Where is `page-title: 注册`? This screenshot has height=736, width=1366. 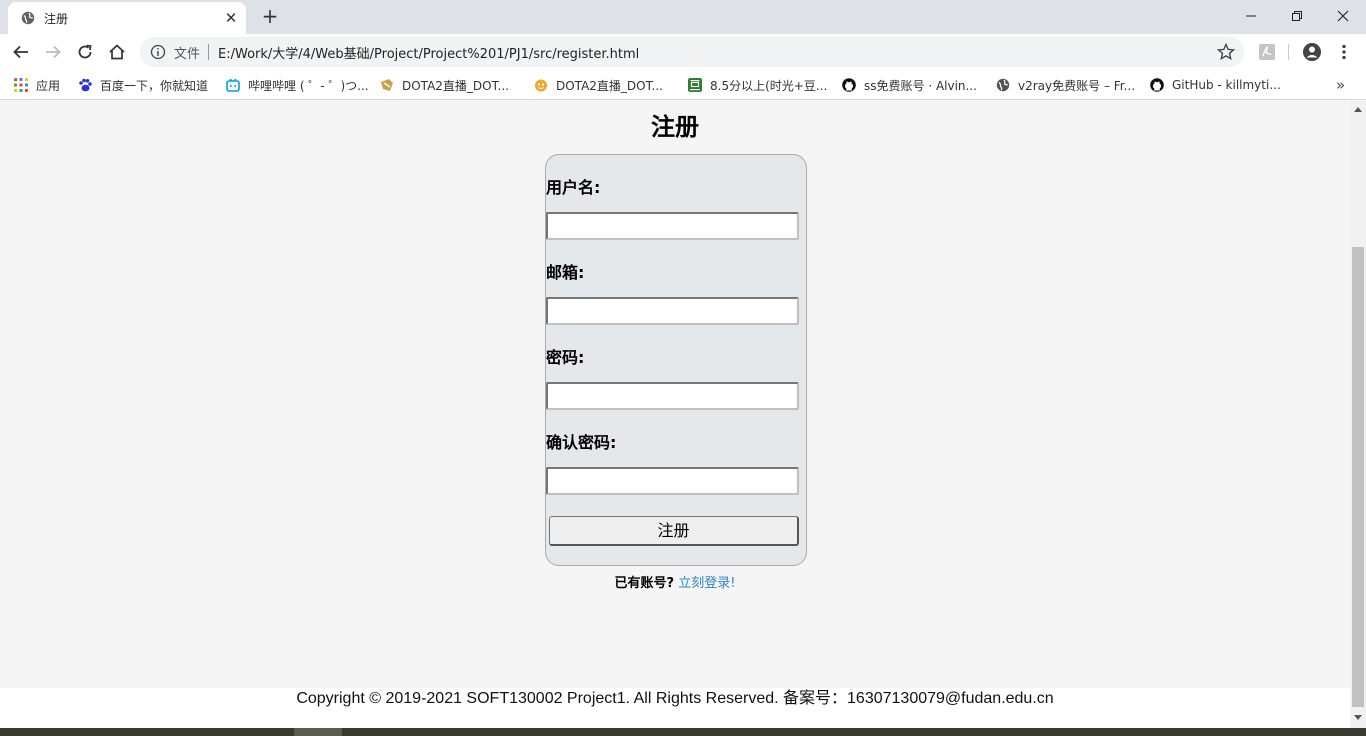 page-title: 注册 is located at coordinates (675, 127).